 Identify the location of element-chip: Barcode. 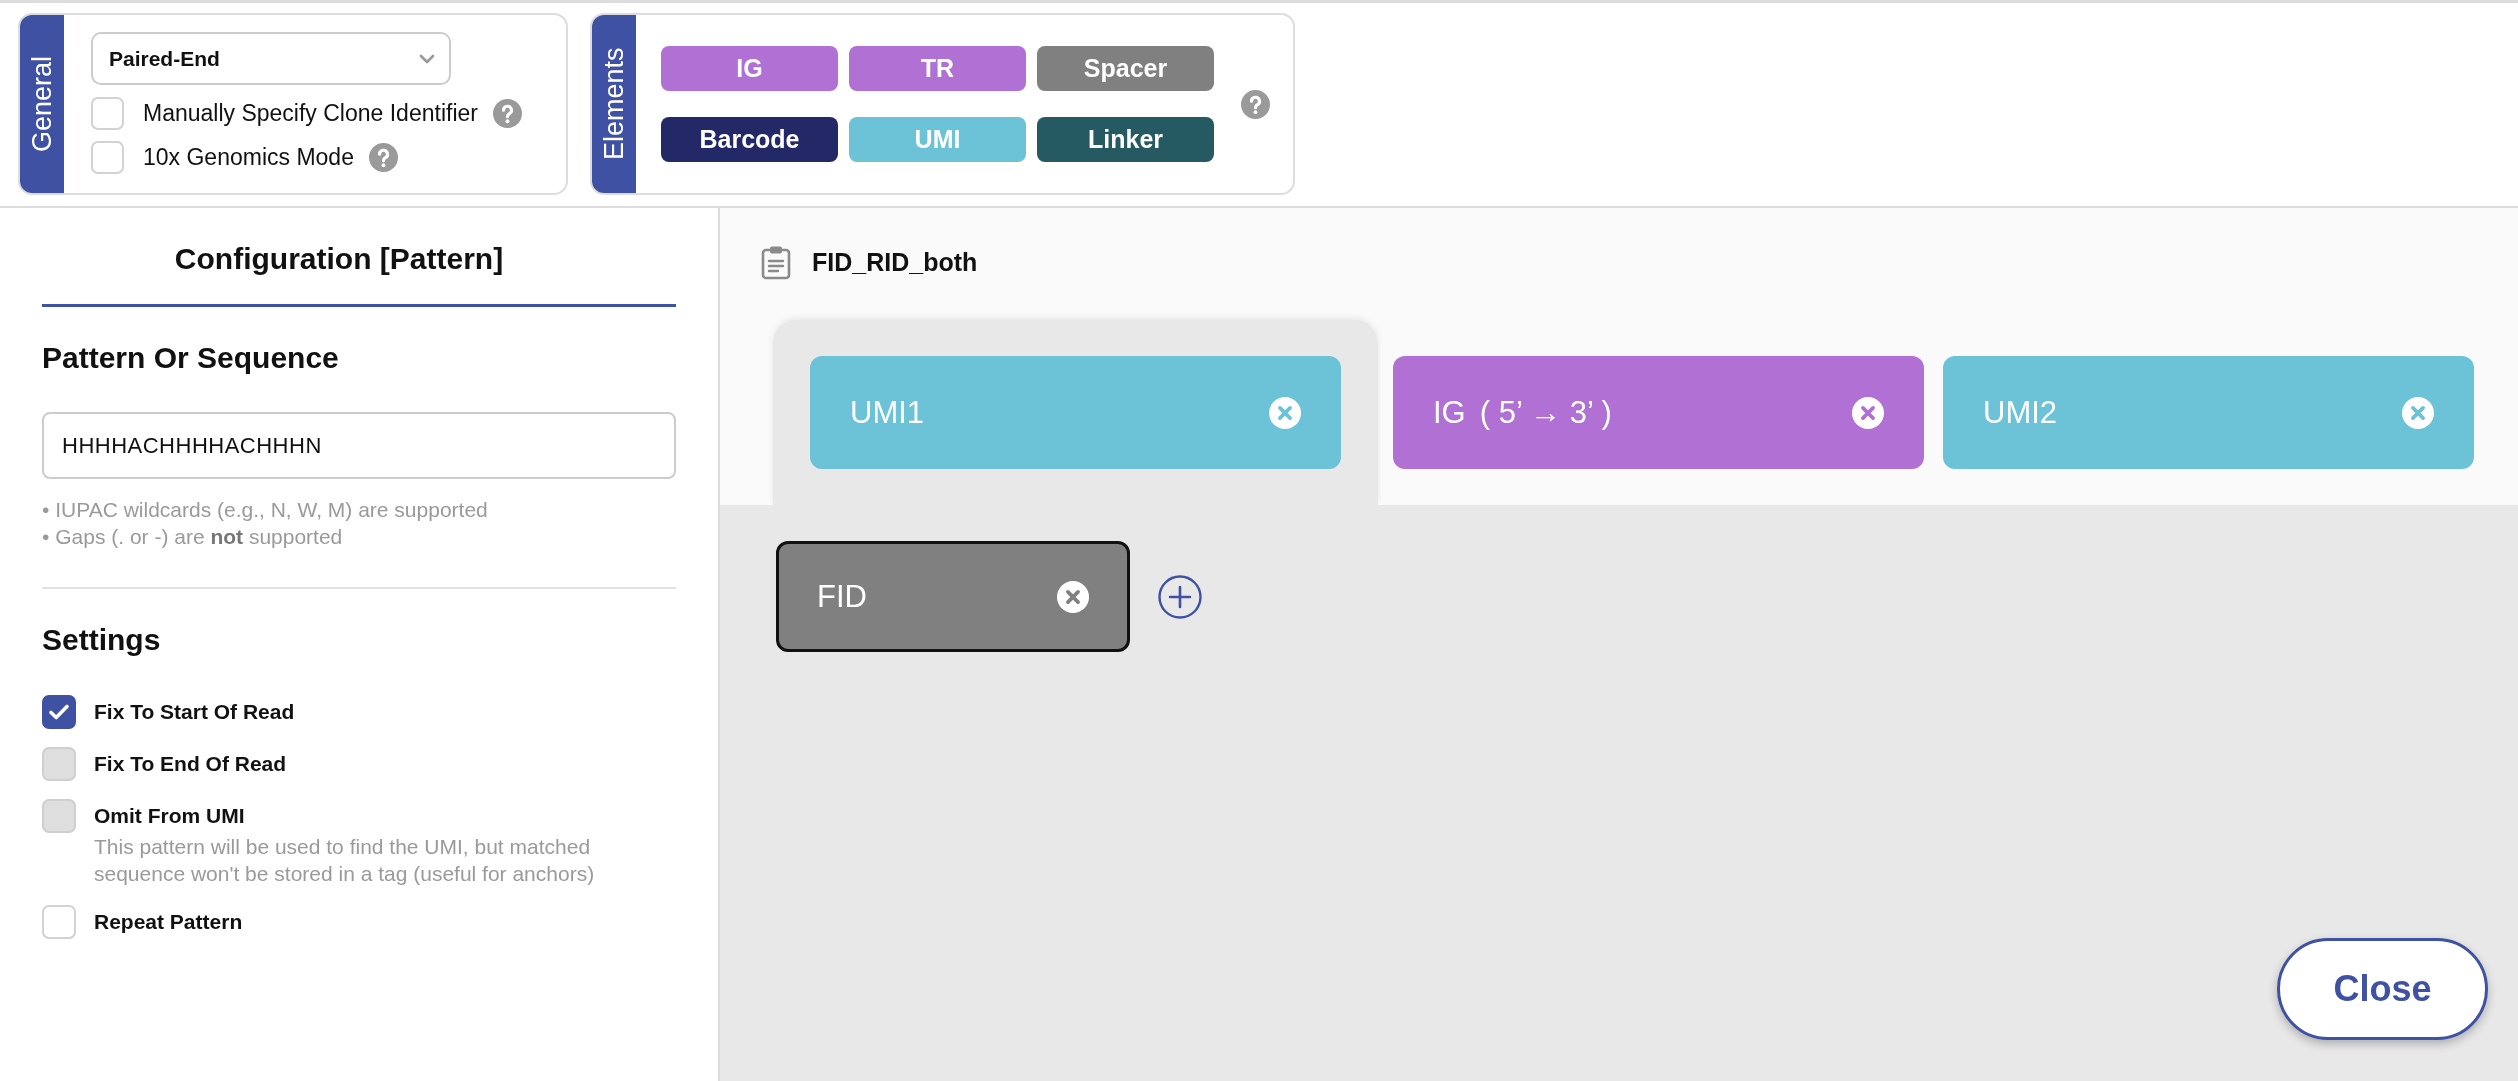
(749, 139).